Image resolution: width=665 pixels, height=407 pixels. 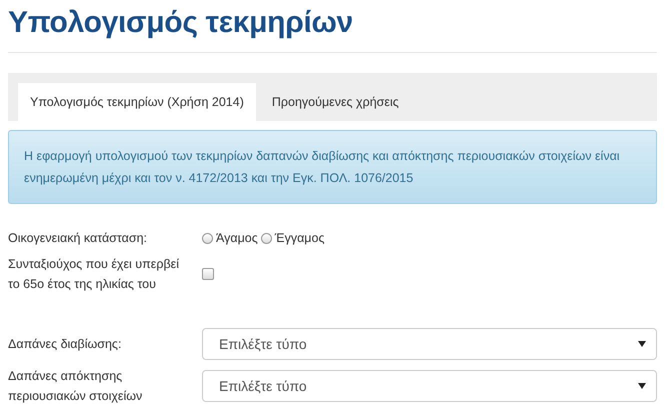 What do you see at coordinates (237, 238) in the screenshot?
I see `radio-label: Άγαμος` at bounding box center [237, 238].